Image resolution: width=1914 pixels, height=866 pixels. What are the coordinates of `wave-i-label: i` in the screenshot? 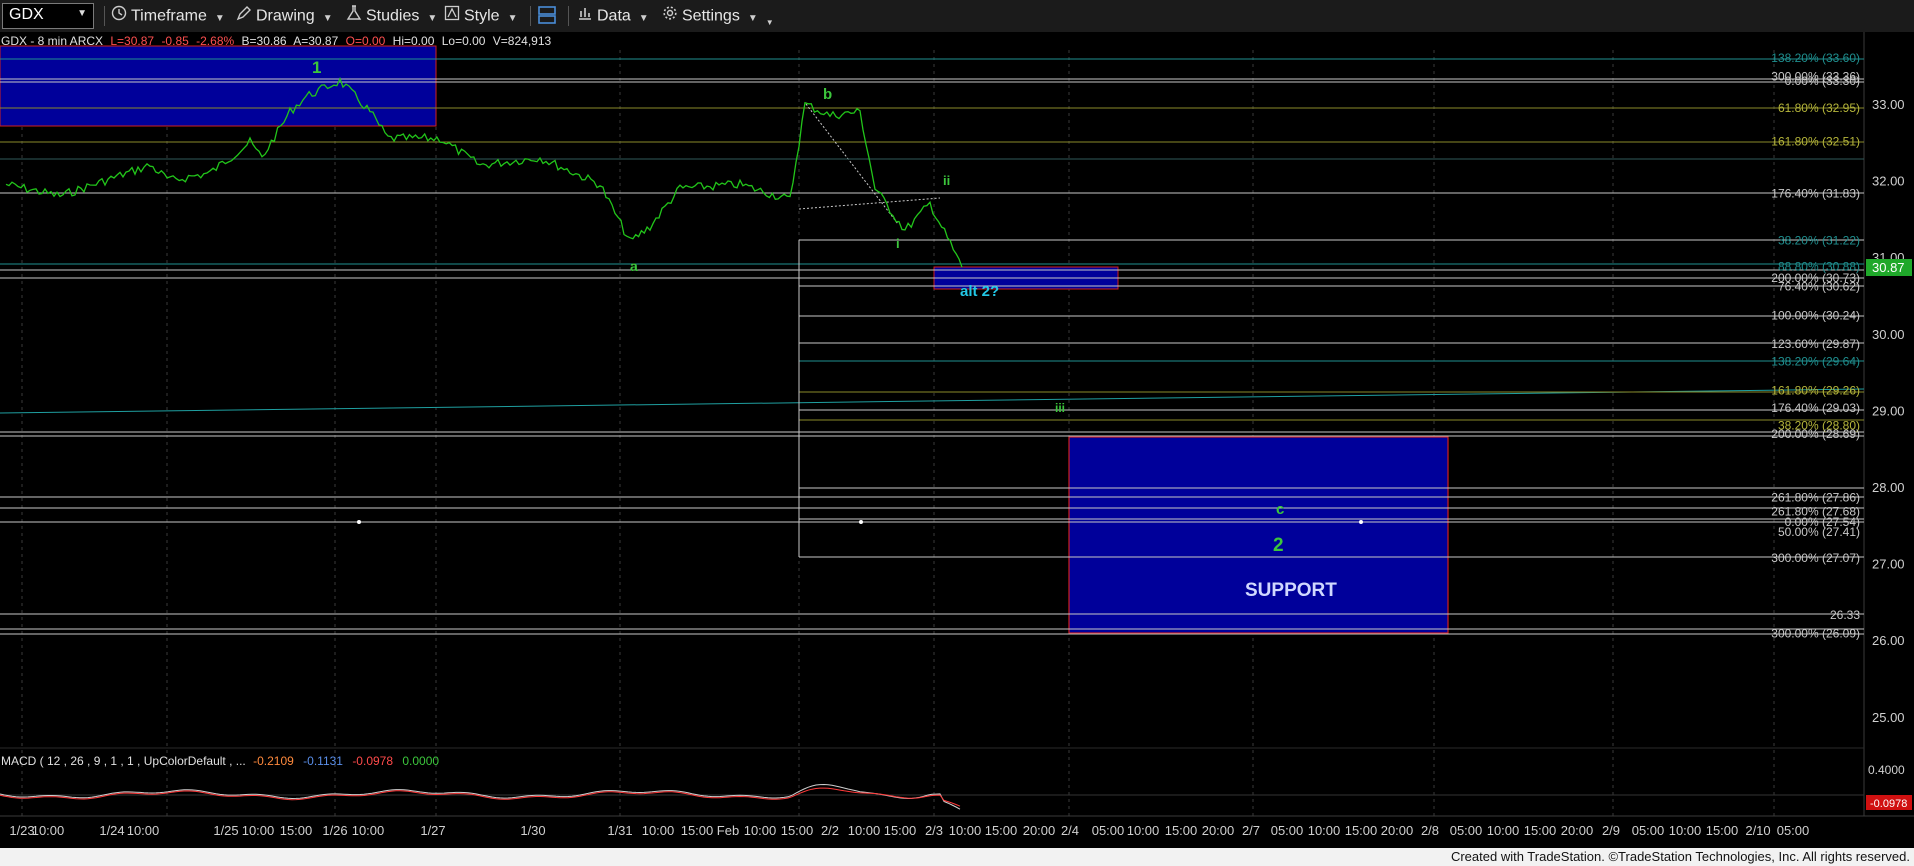 It's located at (898, 243).